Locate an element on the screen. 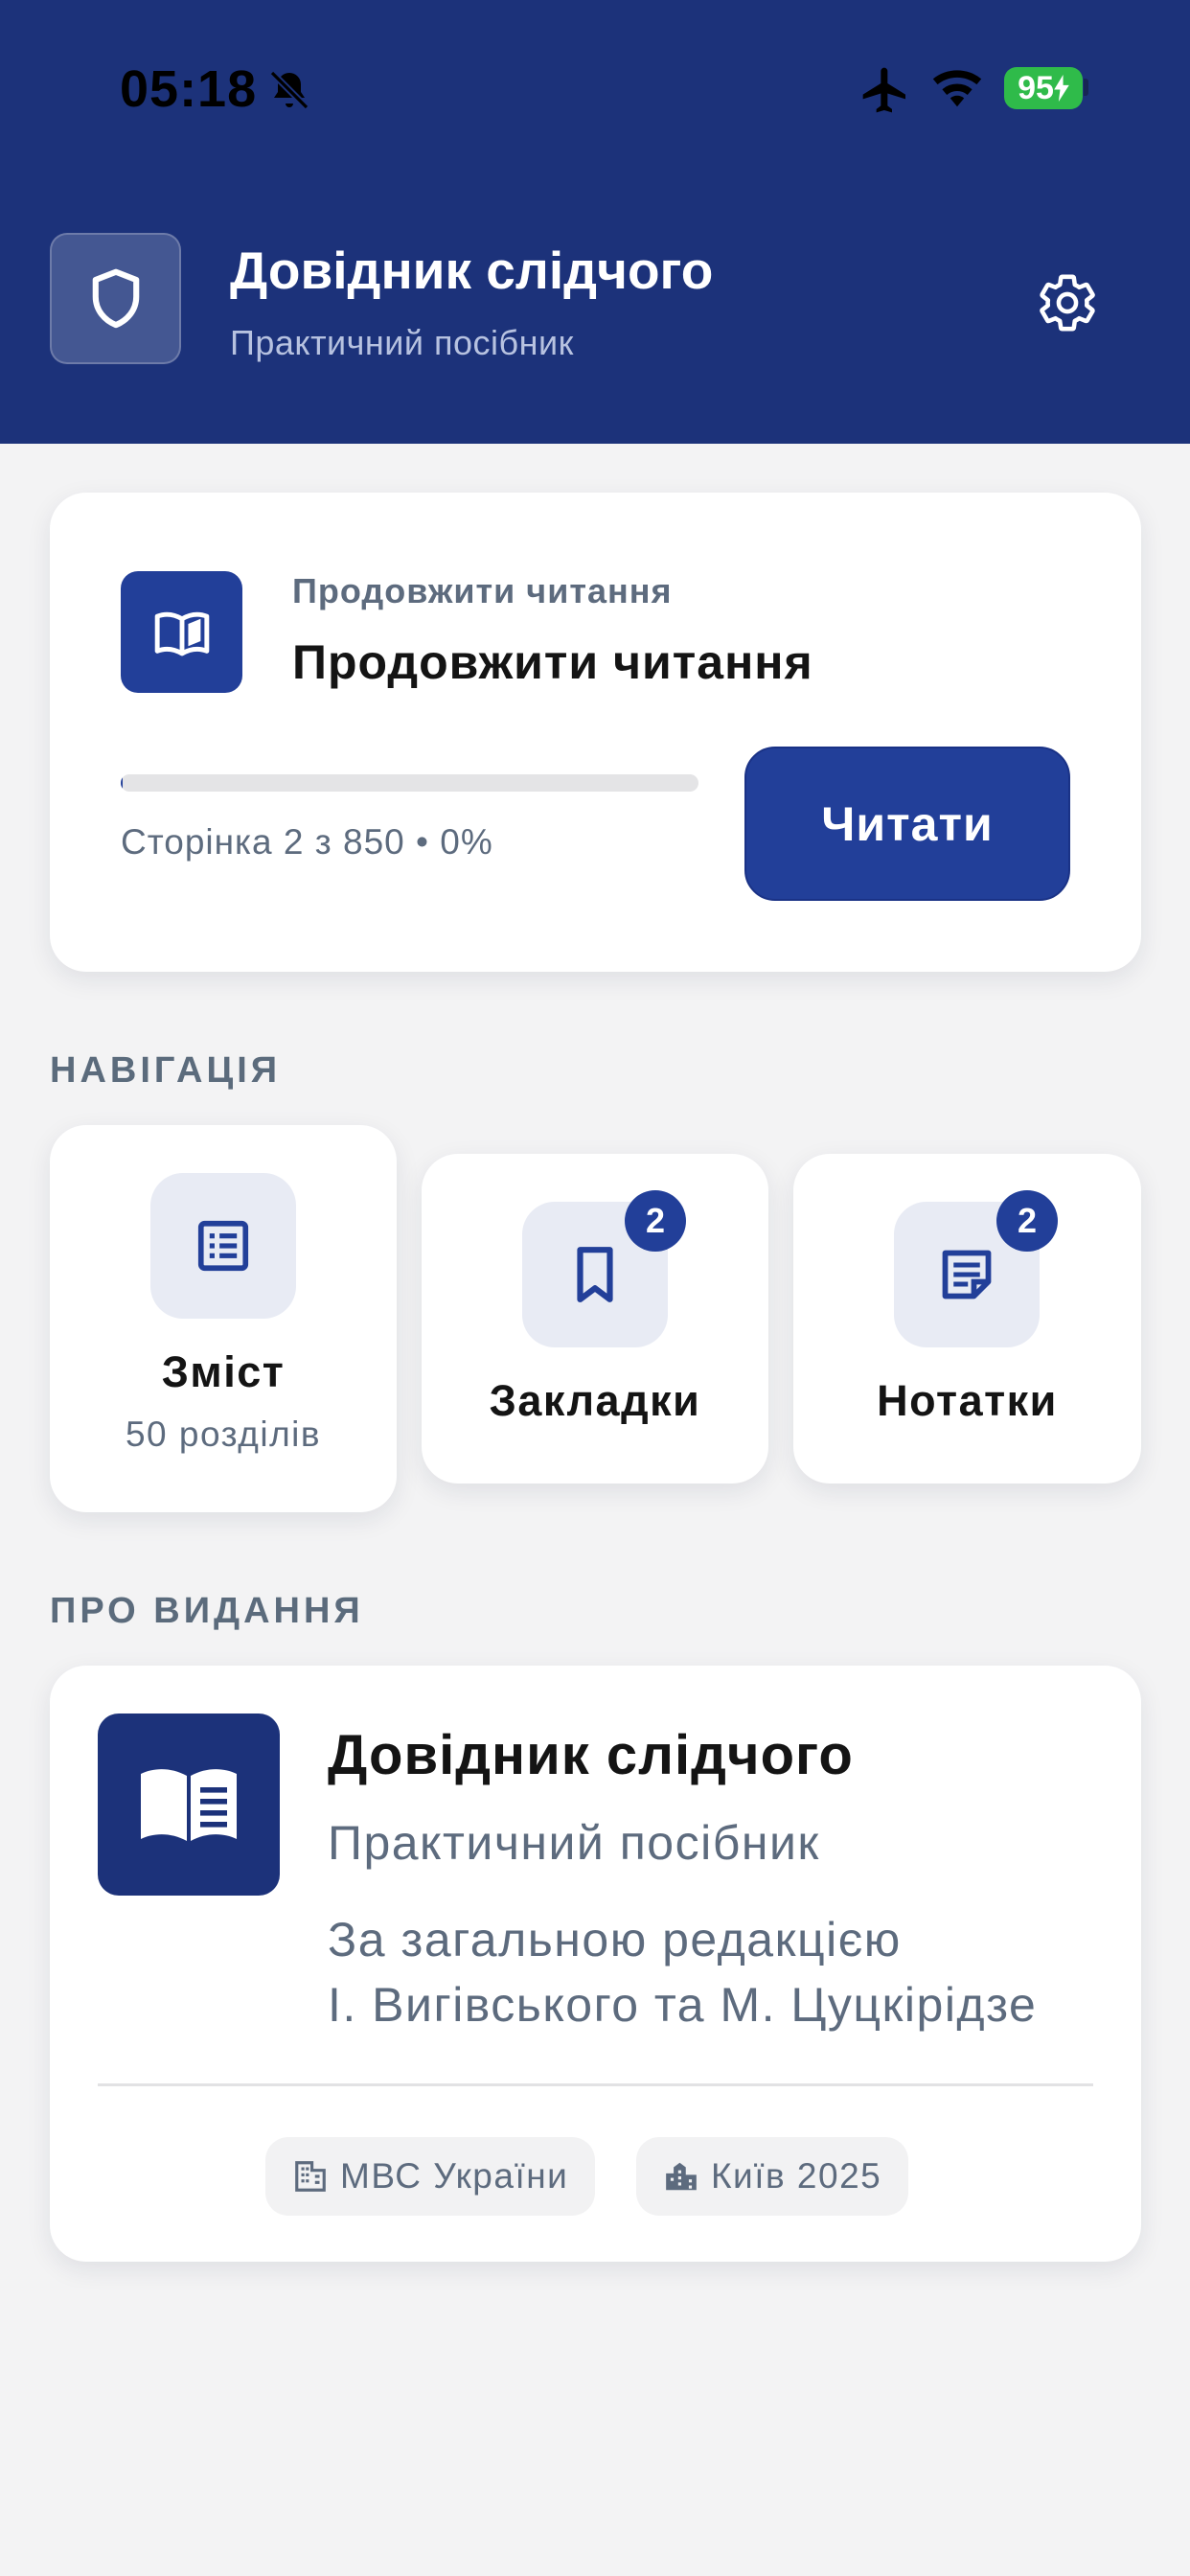 The image size is (1190, 2576). gear-icon is located at coordinates (1068, 303).